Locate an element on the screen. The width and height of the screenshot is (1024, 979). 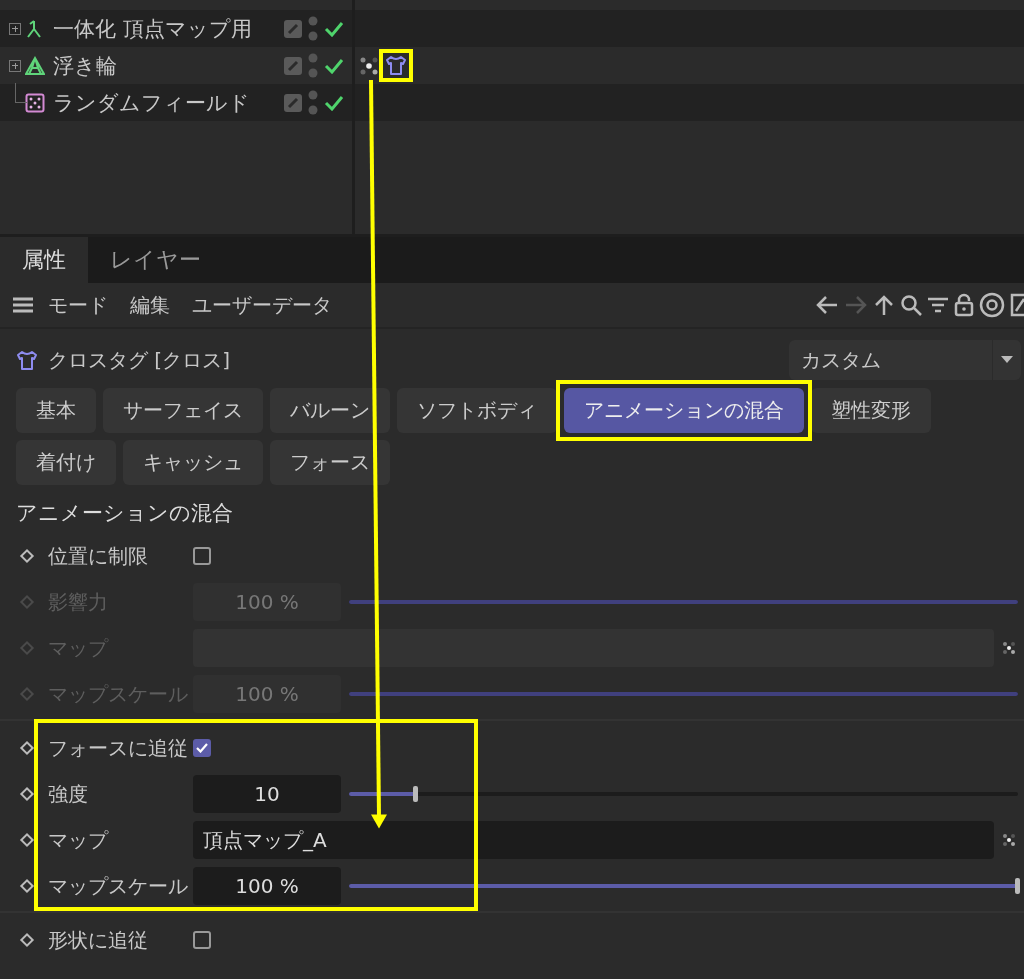
highlight-frame is located at coordinates (396, 65).